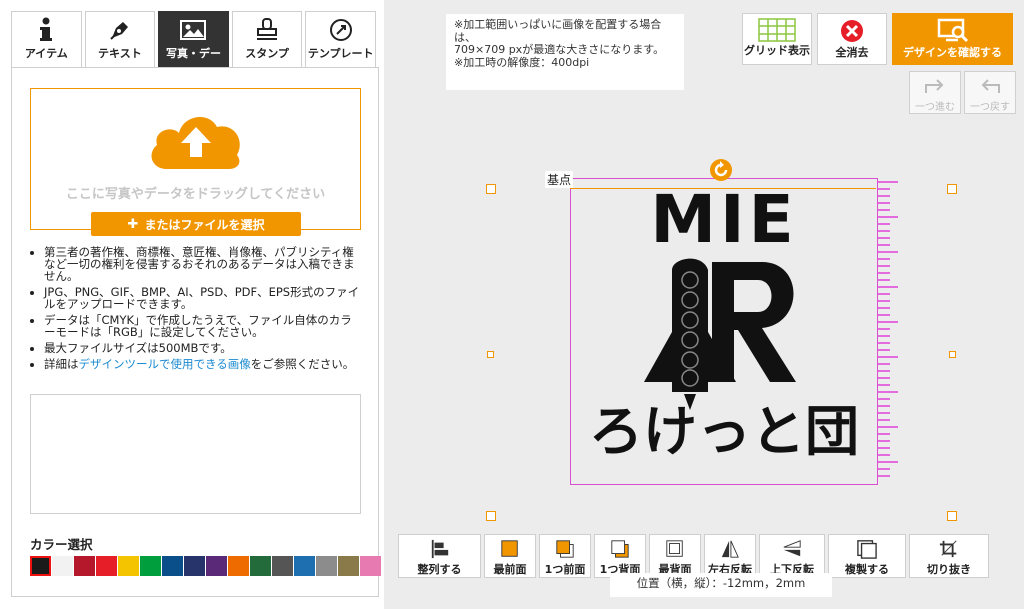  Describe the element at coordinates (724, 431) in the screenshot. I see `logo-text-rocket: ろけっと団` at that location.